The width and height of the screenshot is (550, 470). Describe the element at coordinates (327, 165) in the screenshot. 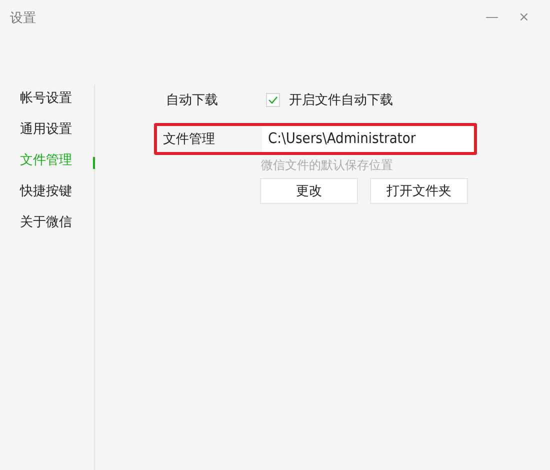

I see `hint-text: 微信文件的默认保存位置` at that location.